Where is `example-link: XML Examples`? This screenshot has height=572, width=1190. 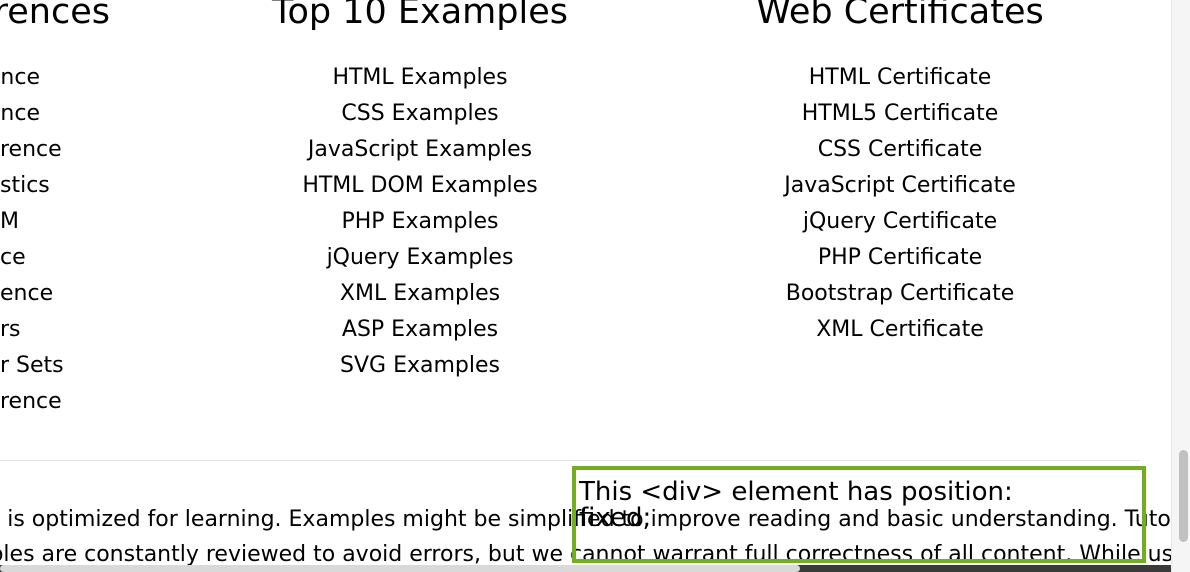
example-link: XML Examples is located at coordinates (420, 293).